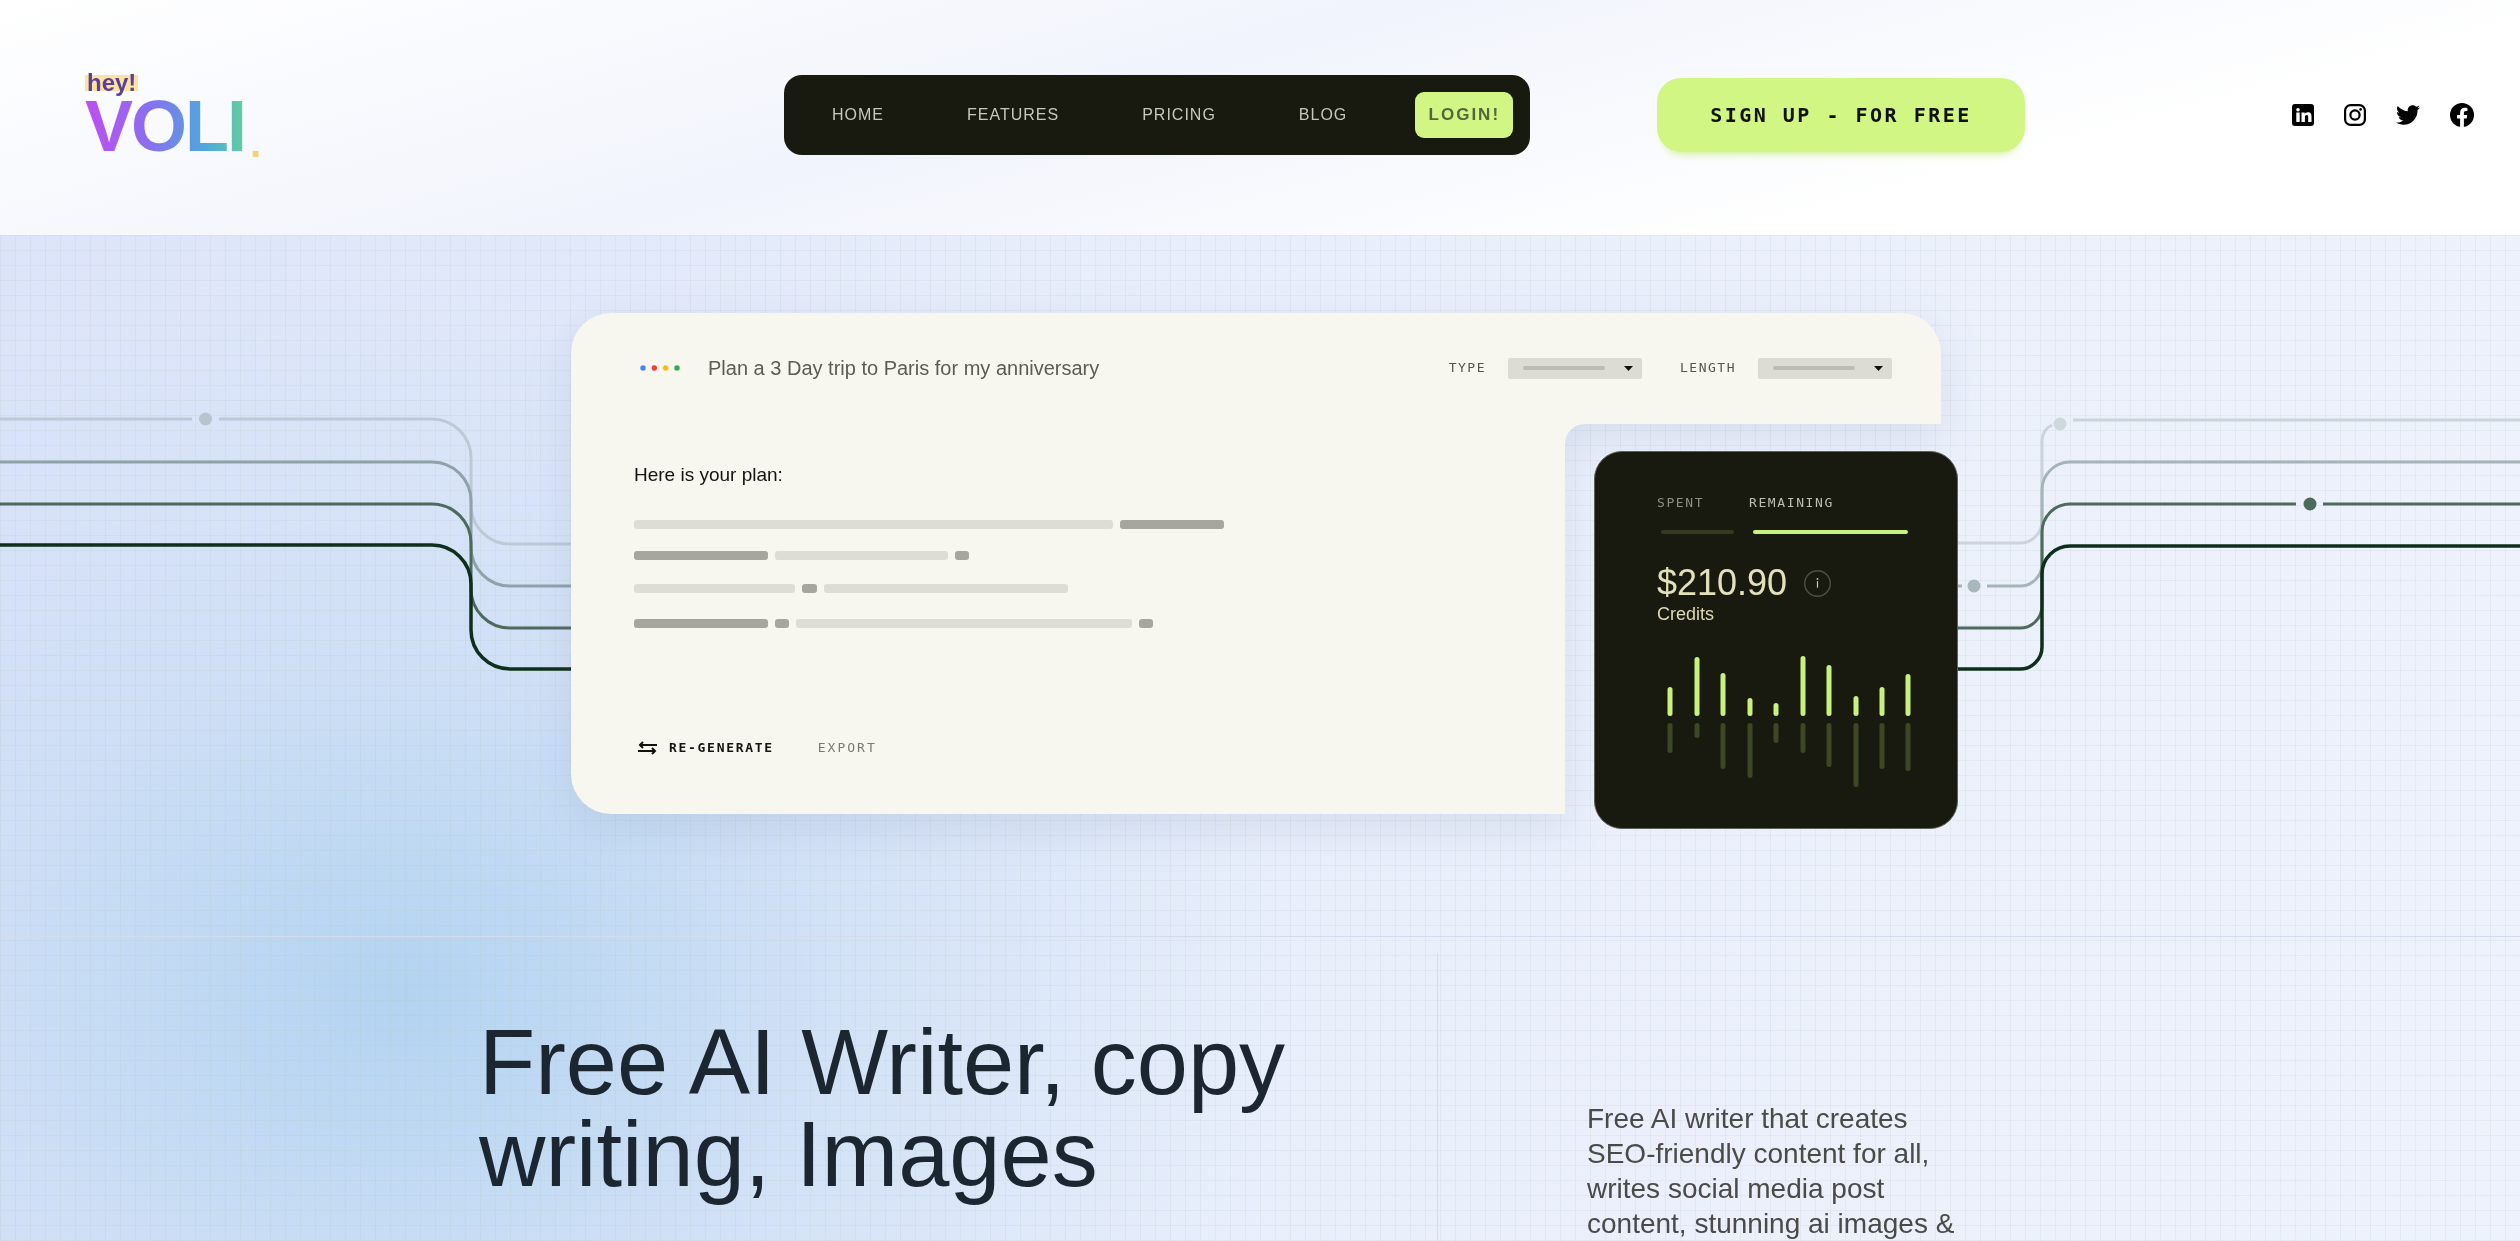 This screenshot has width=2520, height=1241. What do you see at coordinates (647, 748) in the screenshot?
I see `swap-arrows-icon` at bounding box center [647, 748].